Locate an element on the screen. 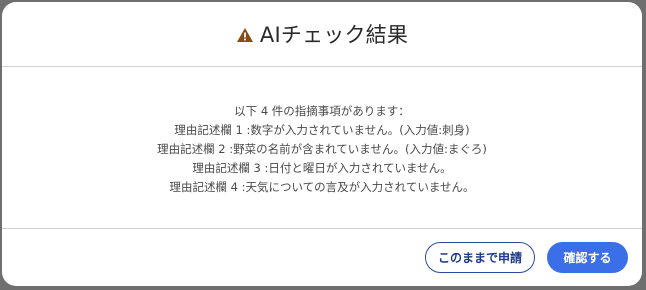 Image resolution: width=646 pixels, height=290 pixels. message-item: 理由記述欄 1 :数字が入力されていません。(入力値:刺身) is located at coordinates (322, 130).